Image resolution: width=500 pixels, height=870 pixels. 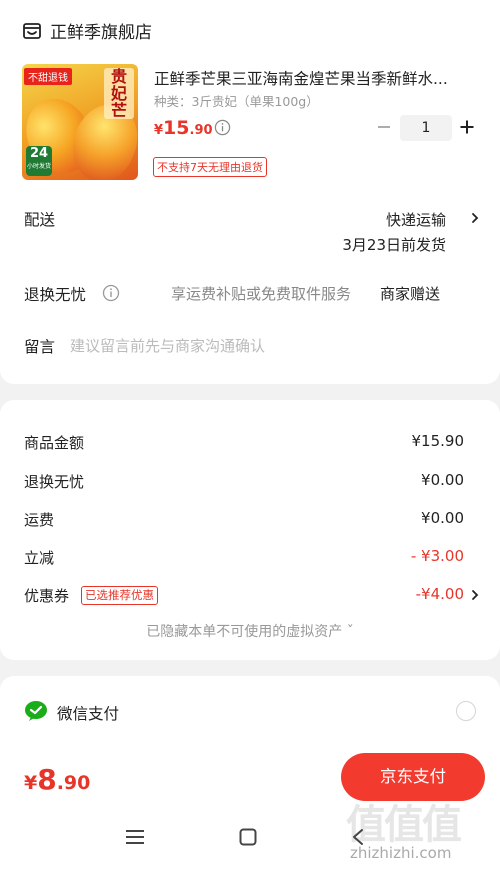 I want to click on watermark-url: zhizhizhi.com, so click(x=401, y=853).